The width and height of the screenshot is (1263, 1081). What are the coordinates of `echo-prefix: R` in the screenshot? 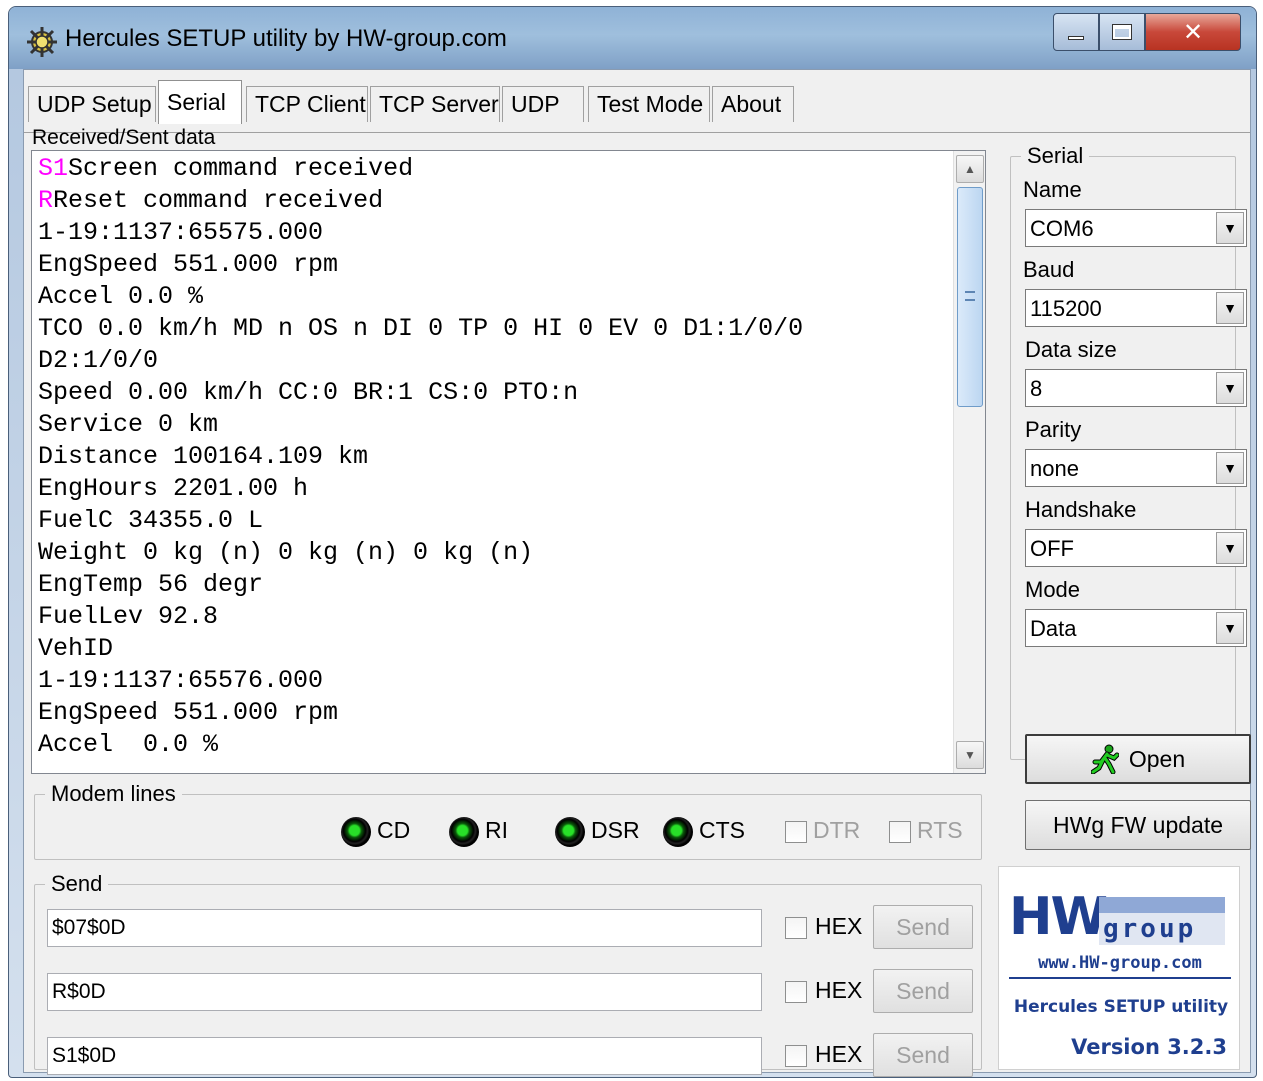 It's located at (46, 200).